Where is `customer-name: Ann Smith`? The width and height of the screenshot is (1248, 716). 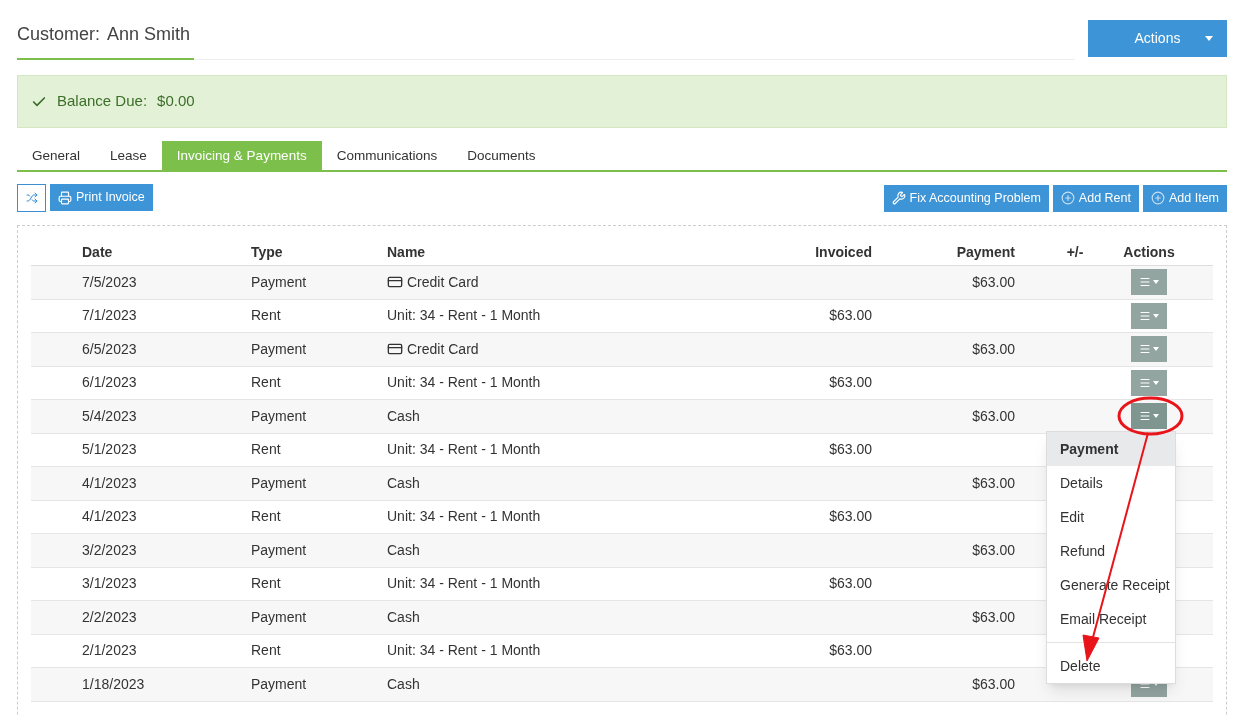
customer-name: Ann Smith is located at coordinates (149, 34).